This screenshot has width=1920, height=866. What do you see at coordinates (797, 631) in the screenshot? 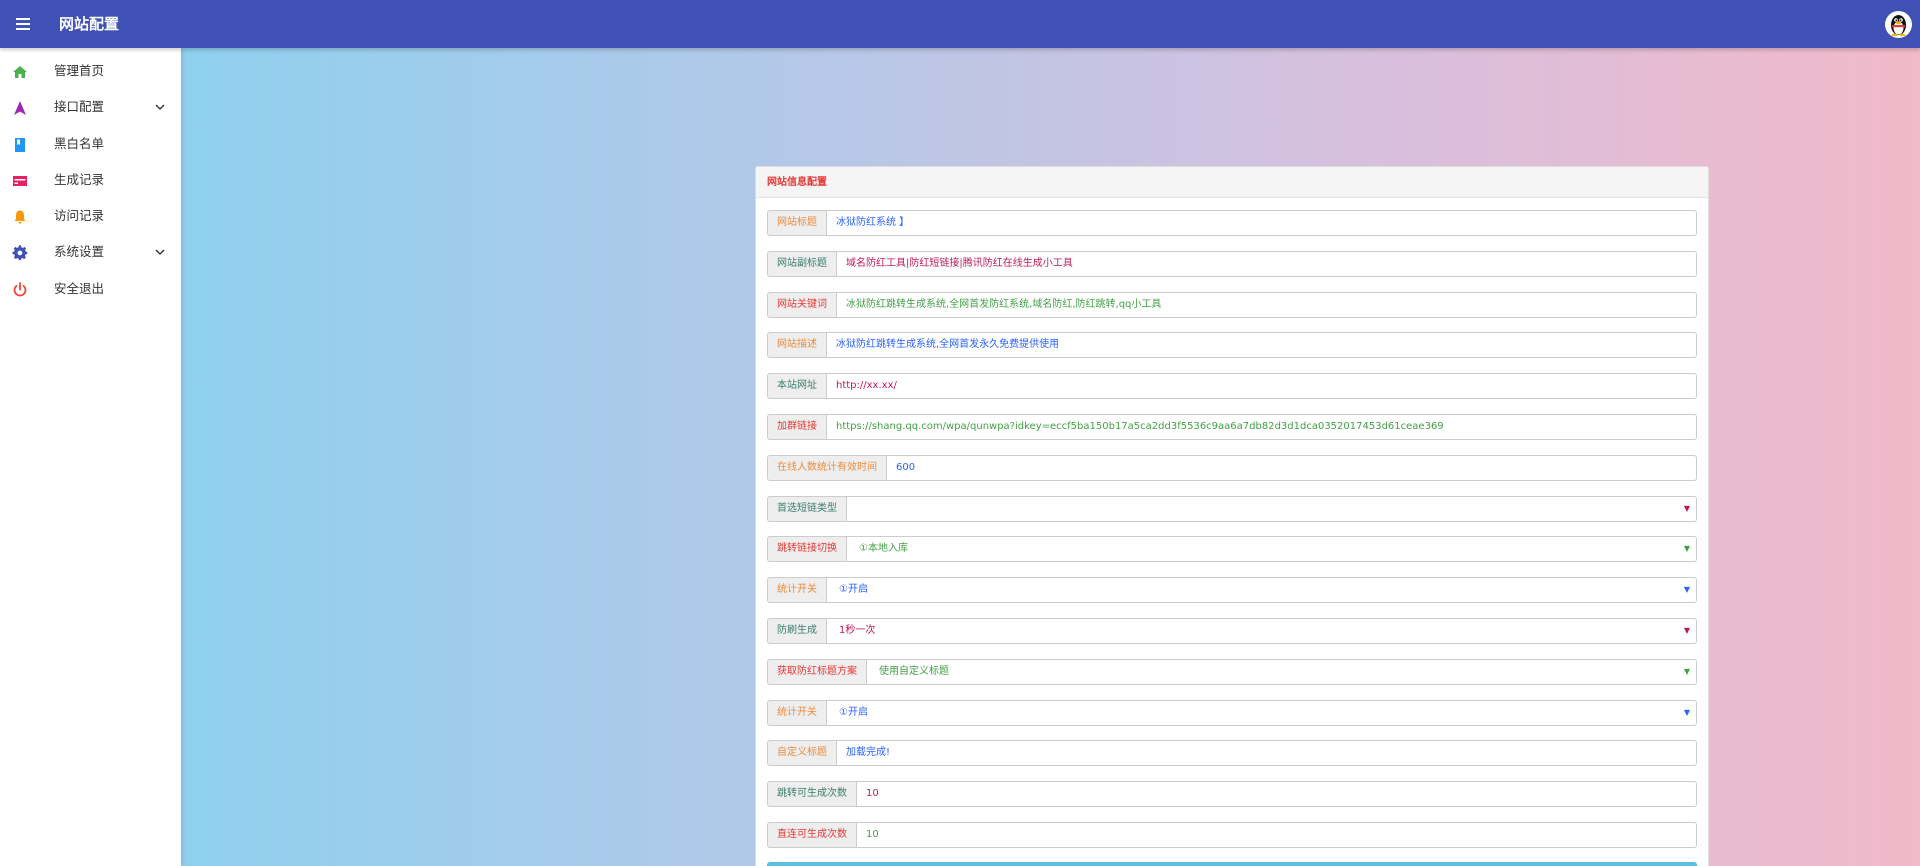
I see `field-label: 防刷生成` at bounding box center [797, 631].